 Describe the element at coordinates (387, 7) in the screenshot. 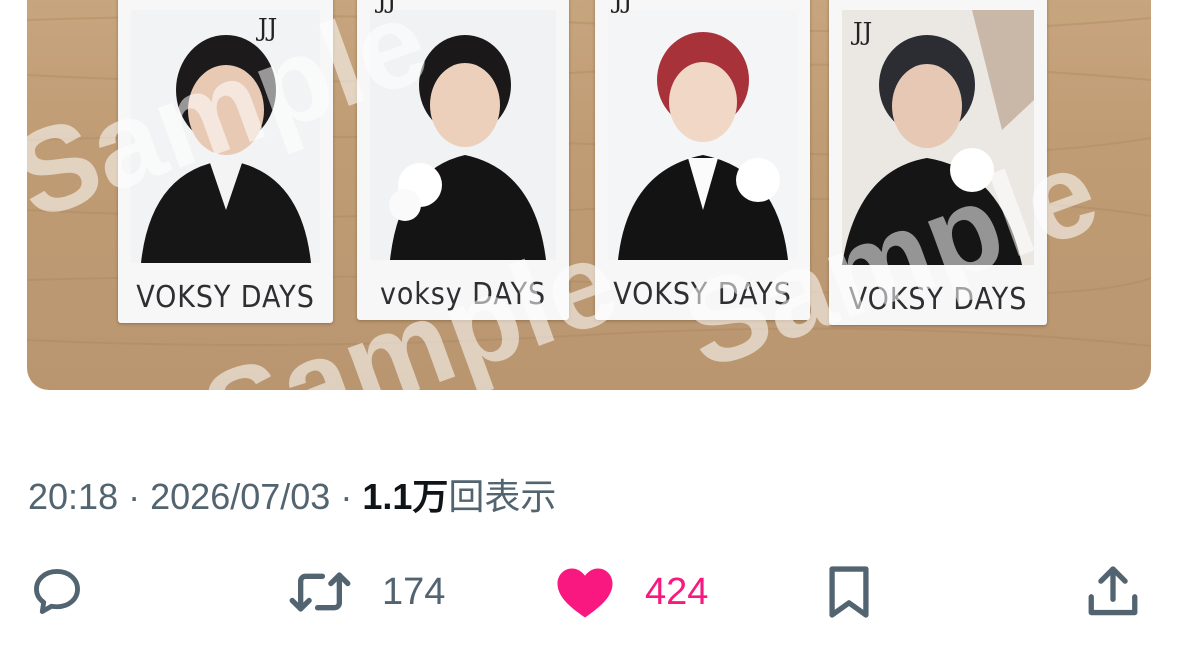

I see `photo-card-2-tag: JJ` at that location.